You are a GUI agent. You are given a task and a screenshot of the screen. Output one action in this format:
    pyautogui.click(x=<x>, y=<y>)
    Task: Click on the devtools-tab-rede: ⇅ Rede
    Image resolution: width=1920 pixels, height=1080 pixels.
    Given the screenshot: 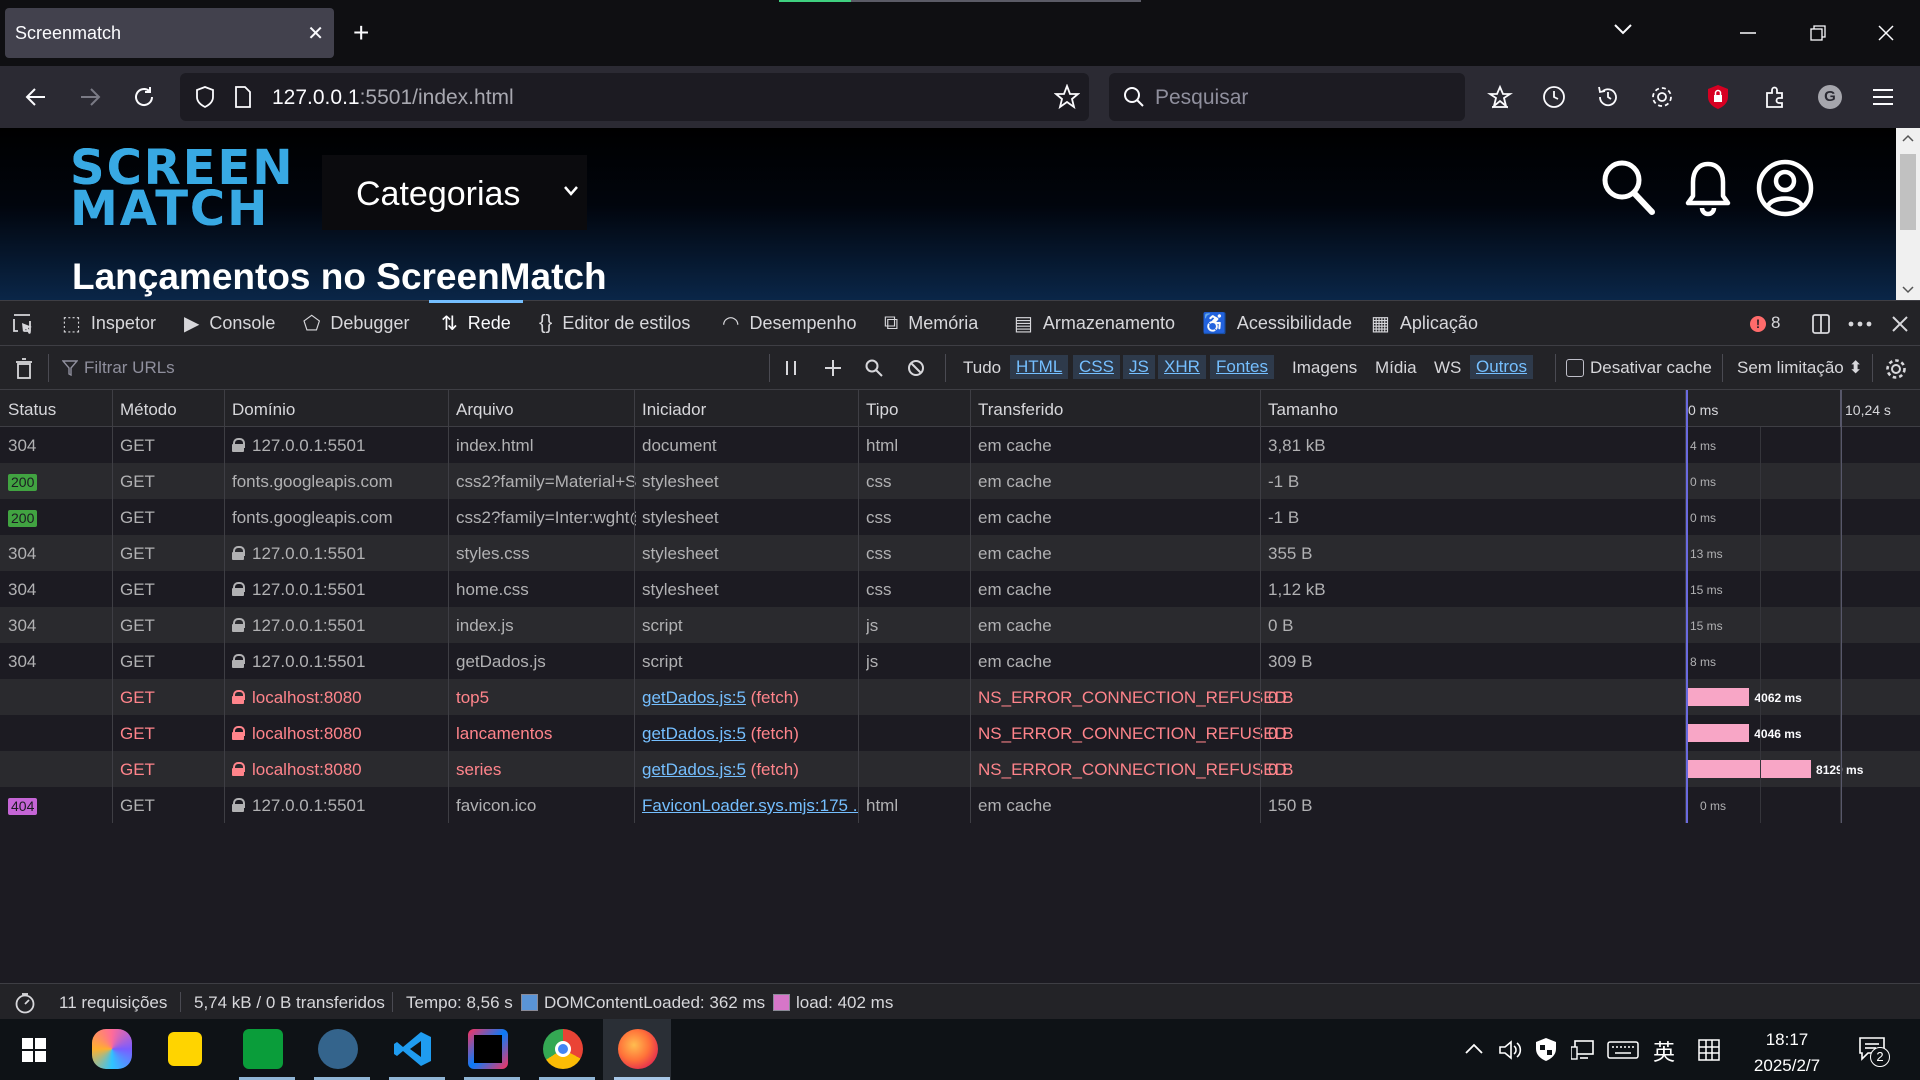 What is the action you would take?
    pyautogui.click(x=476, y=322)
    